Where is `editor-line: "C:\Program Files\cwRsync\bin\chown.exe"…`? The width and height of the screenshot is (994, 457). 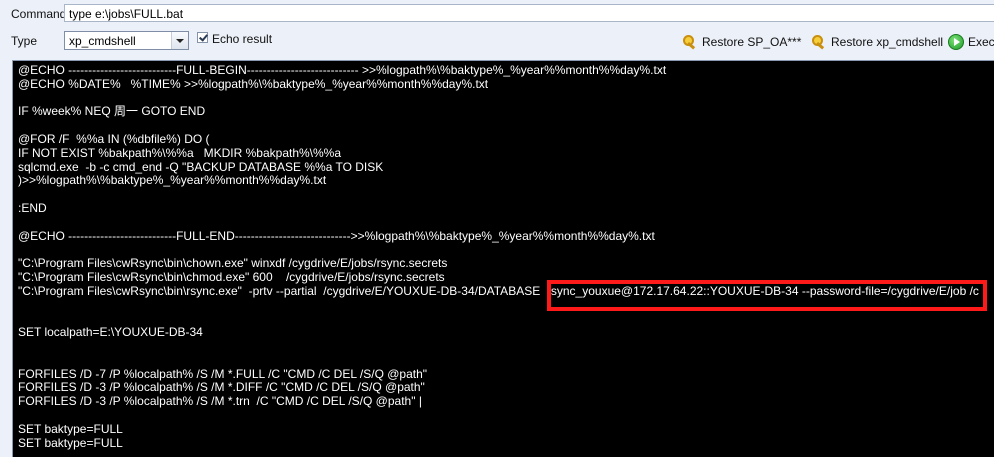 editor-line: "C:\Program Files\cwRsync\bin\chown.exe"… is located at coordinates (233, 263).